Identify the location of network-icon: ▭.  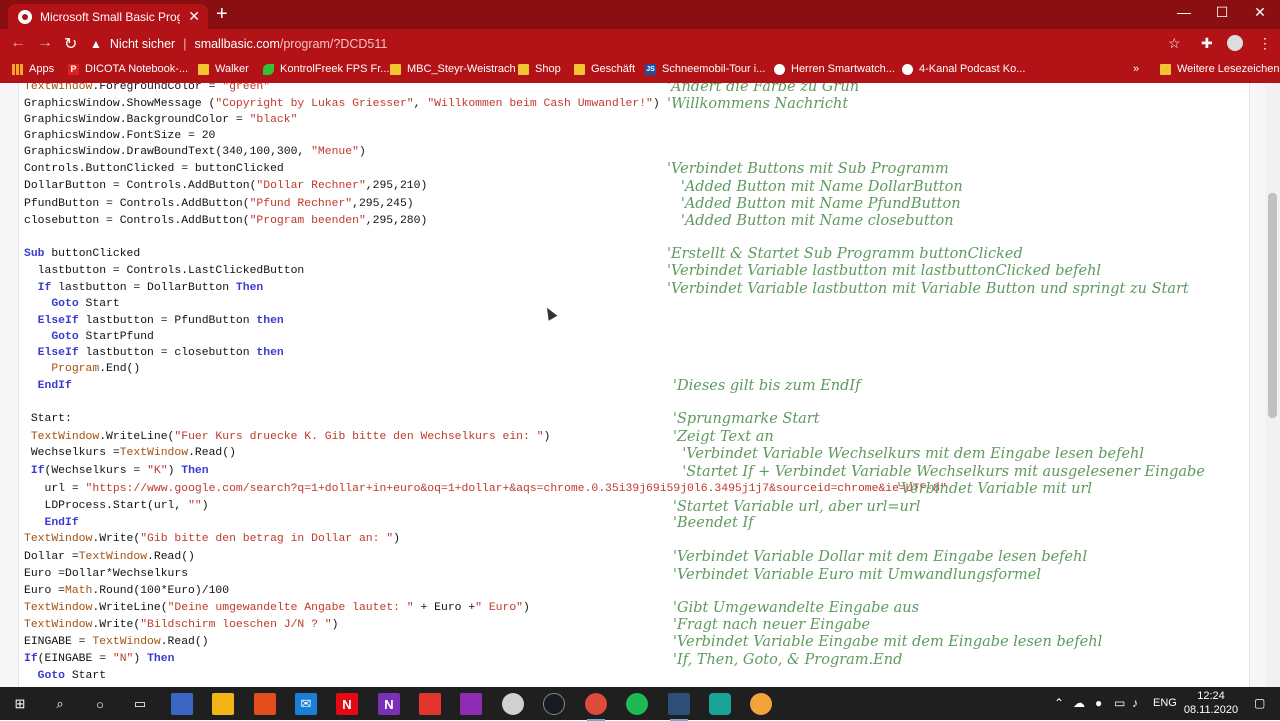
(1119, 703).